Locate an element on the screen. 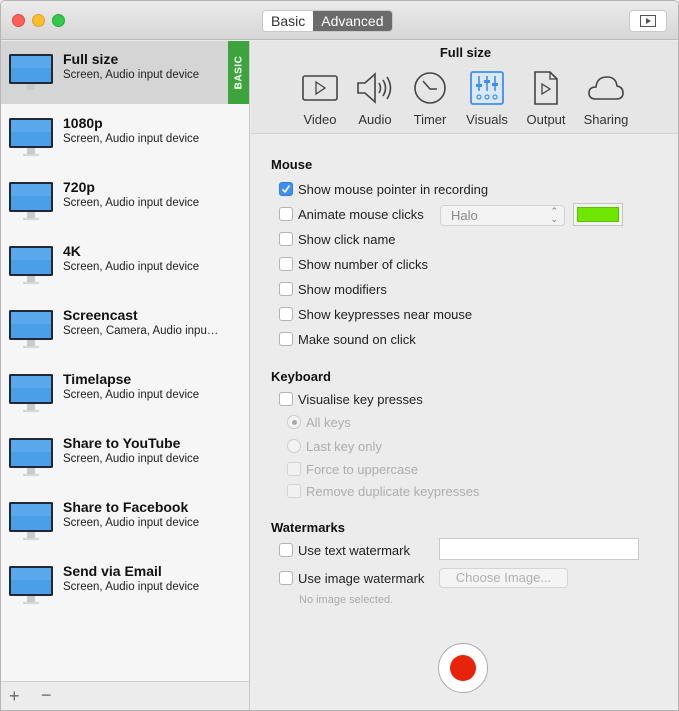 The width and height of the screenshot is (679, 711). checkbox-label: Show mouse pointer in recording is located at coordinates (393, 189).